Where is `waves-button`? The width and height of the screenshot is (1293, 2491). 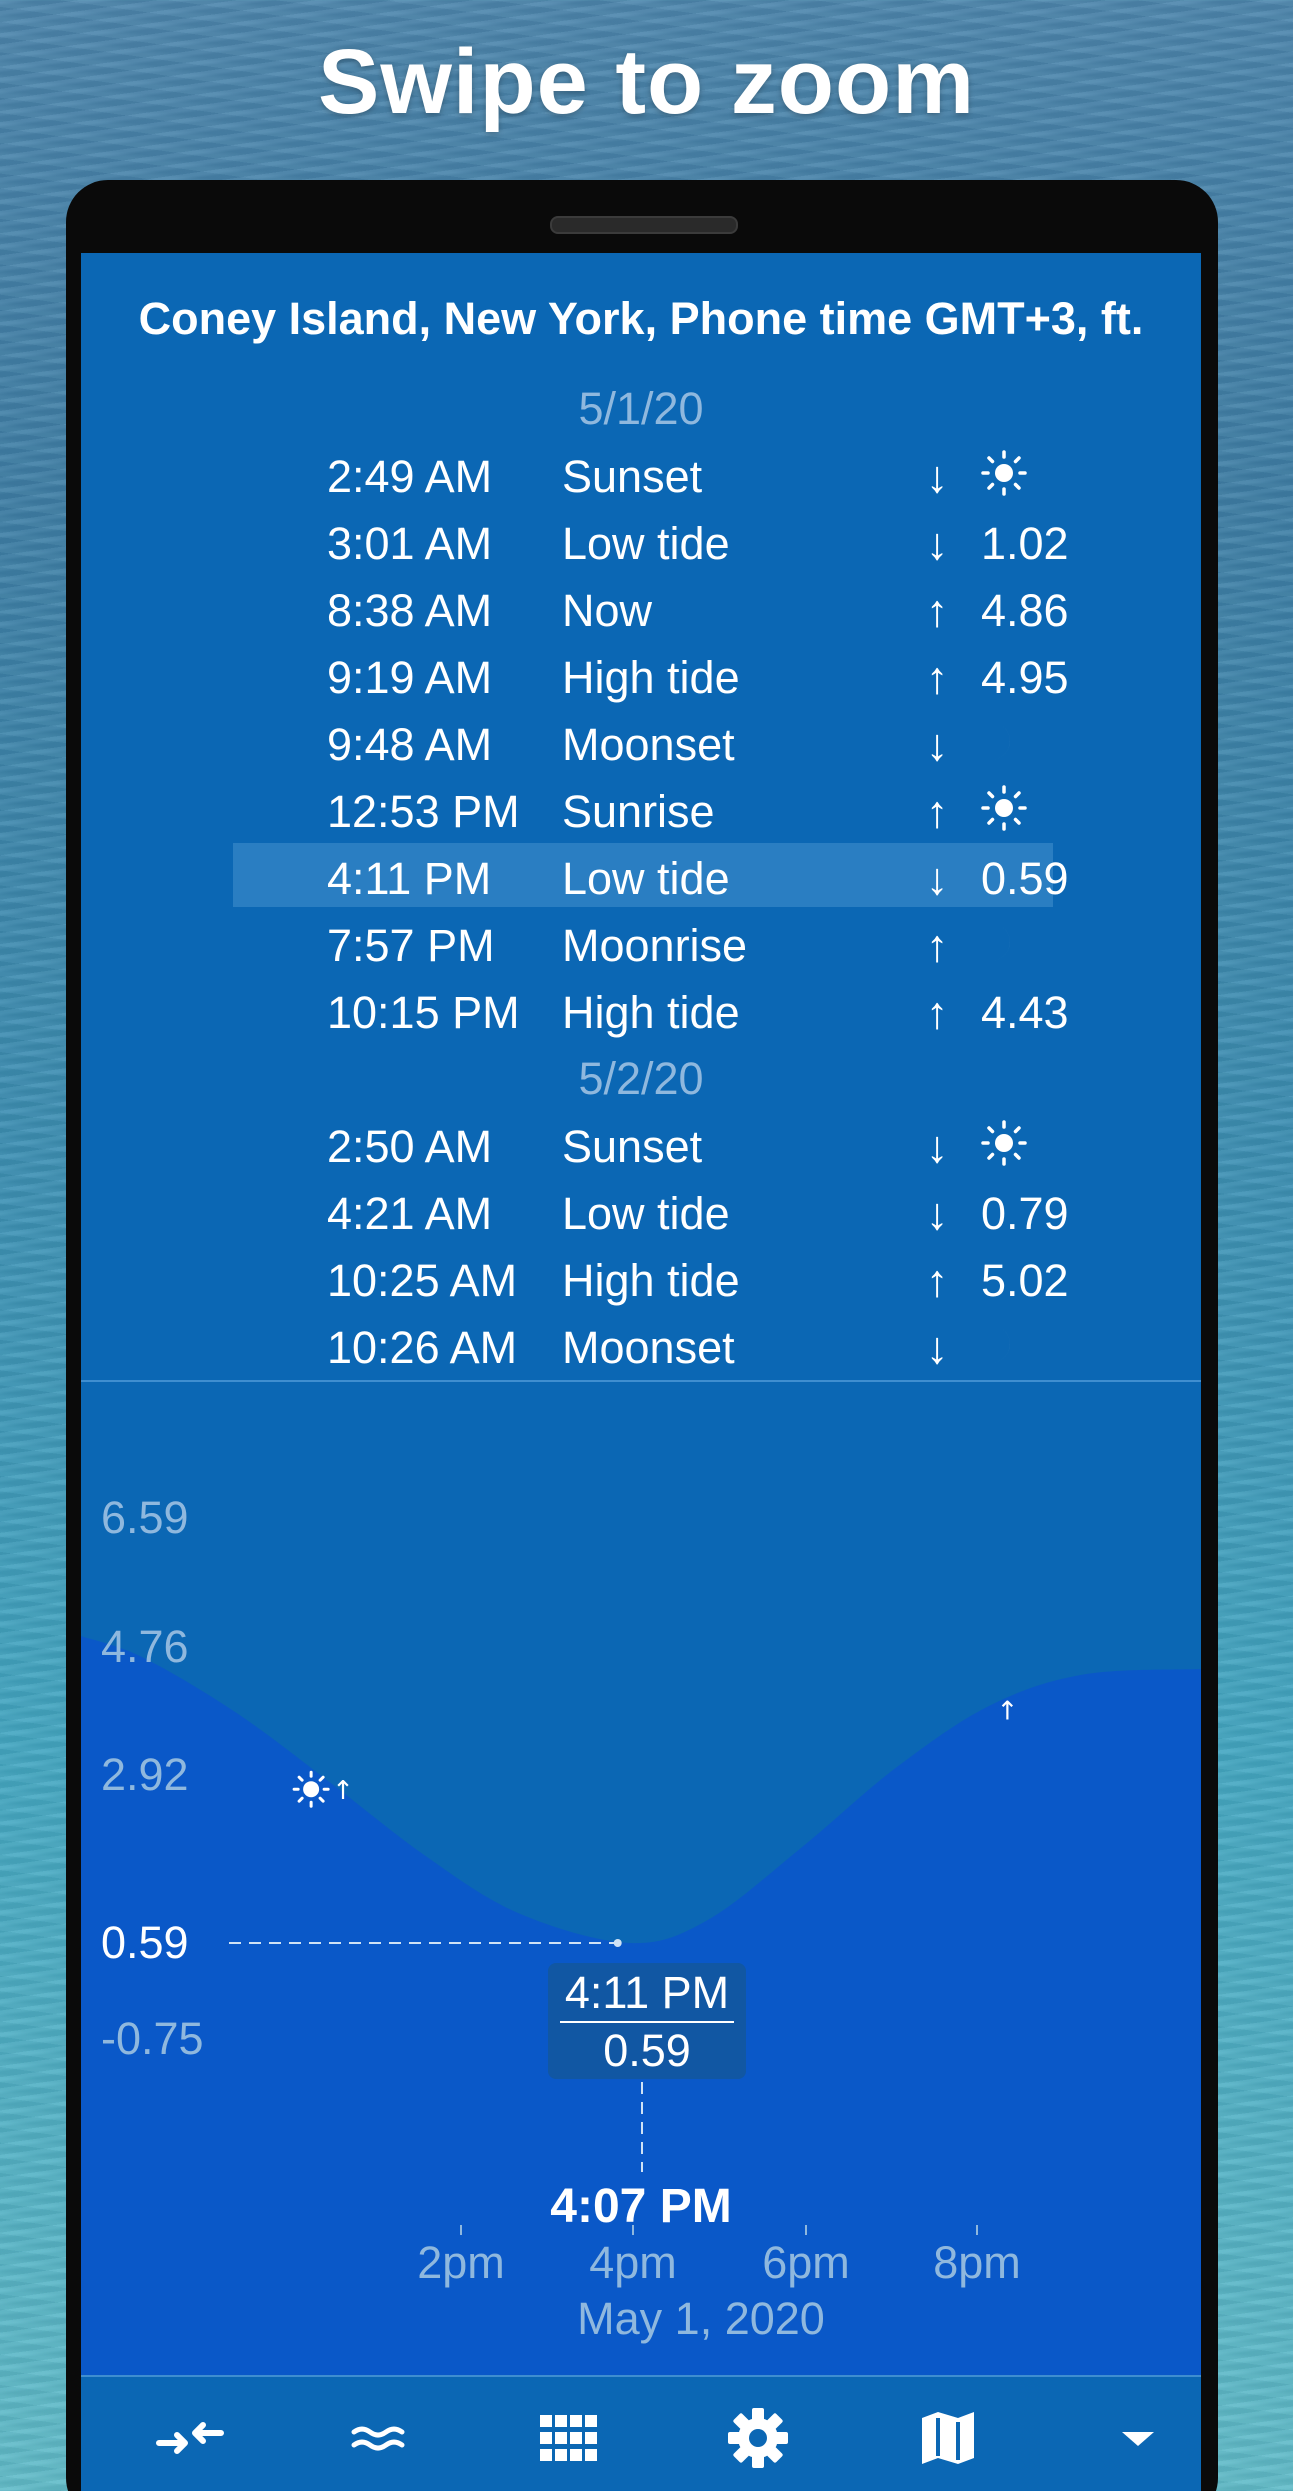 waves-button is located at coordinates (378, 2438).